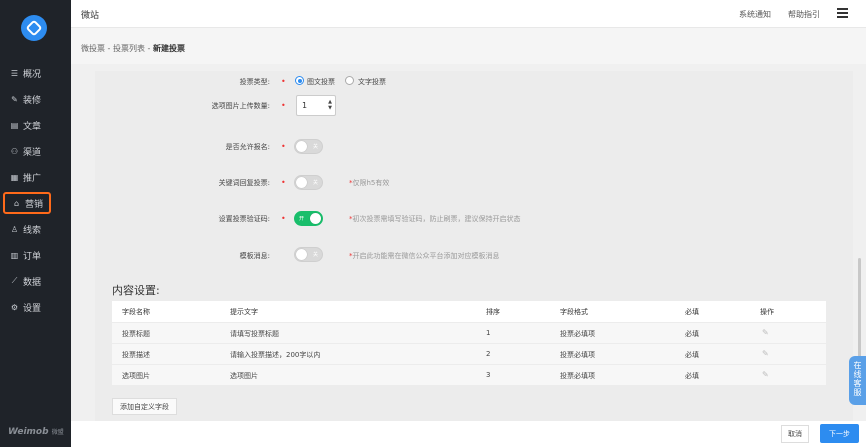 The height and width of the screenshot is (447, 866). I want to click on order-icon: ▥, so click(14, 255).